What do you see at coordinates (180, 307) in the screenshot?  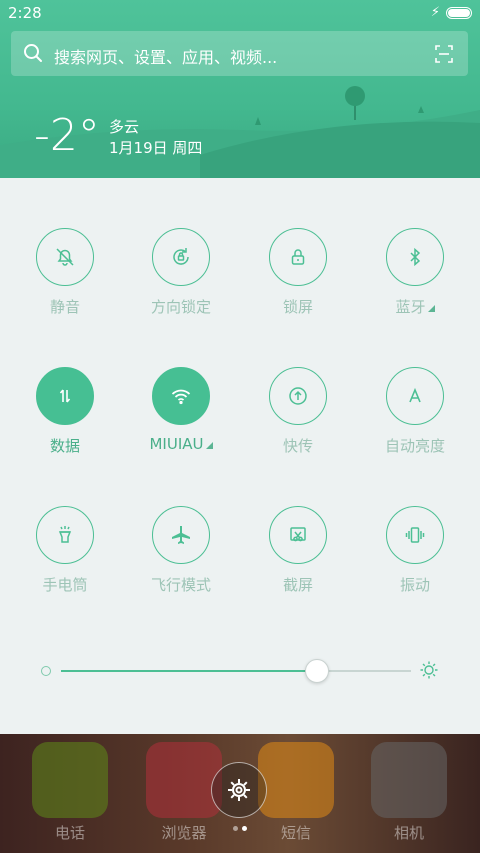 I see `toggle-label: 方向锁定` at bounding box center [180, 307].